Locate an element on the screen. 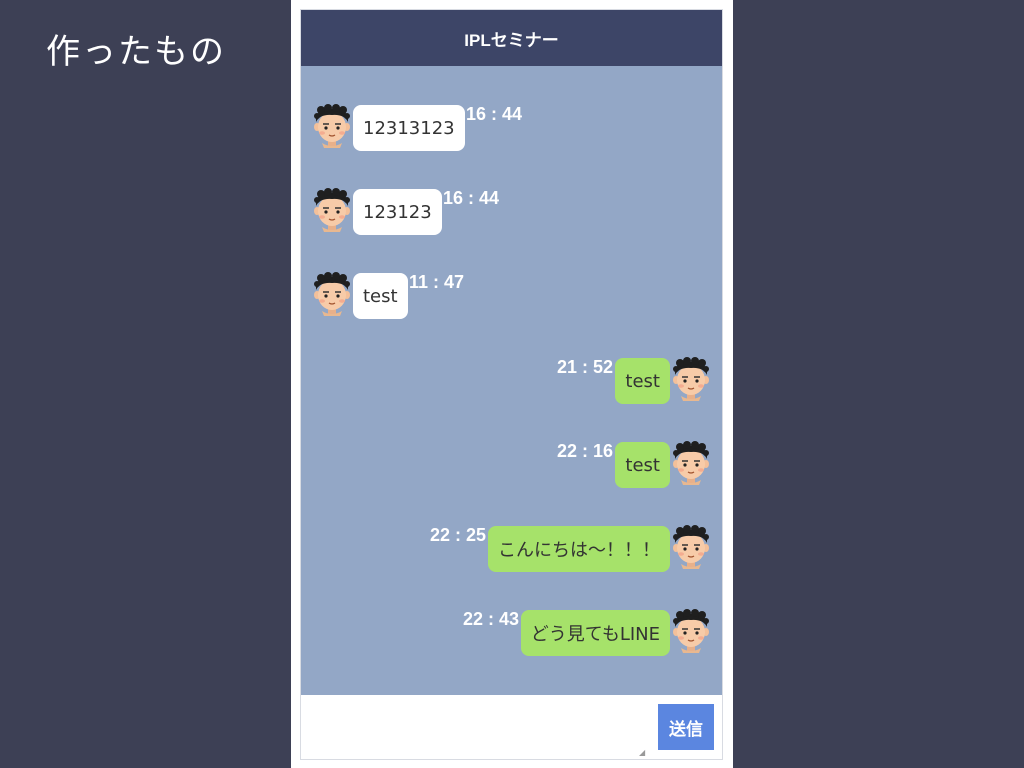 This screenshot has width=1024, height=768. message-row: こんにちは〜！！！ 22 : 25 is located at coordinates (511, 551).